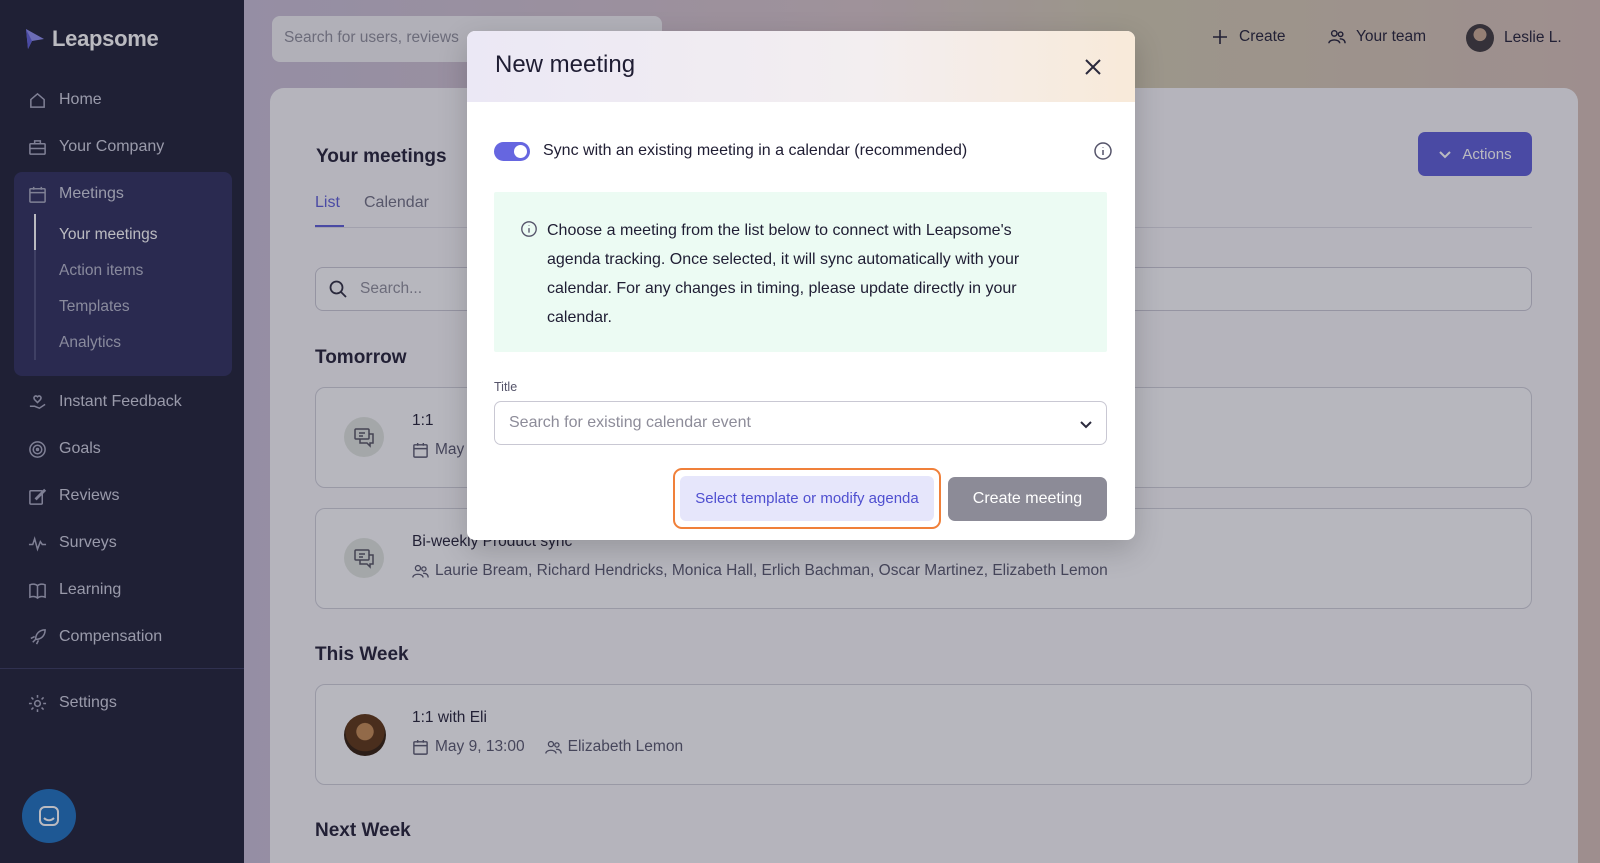 This screenshot has height=863, width=1600. I want to click on close-button, so click(1093, 67).